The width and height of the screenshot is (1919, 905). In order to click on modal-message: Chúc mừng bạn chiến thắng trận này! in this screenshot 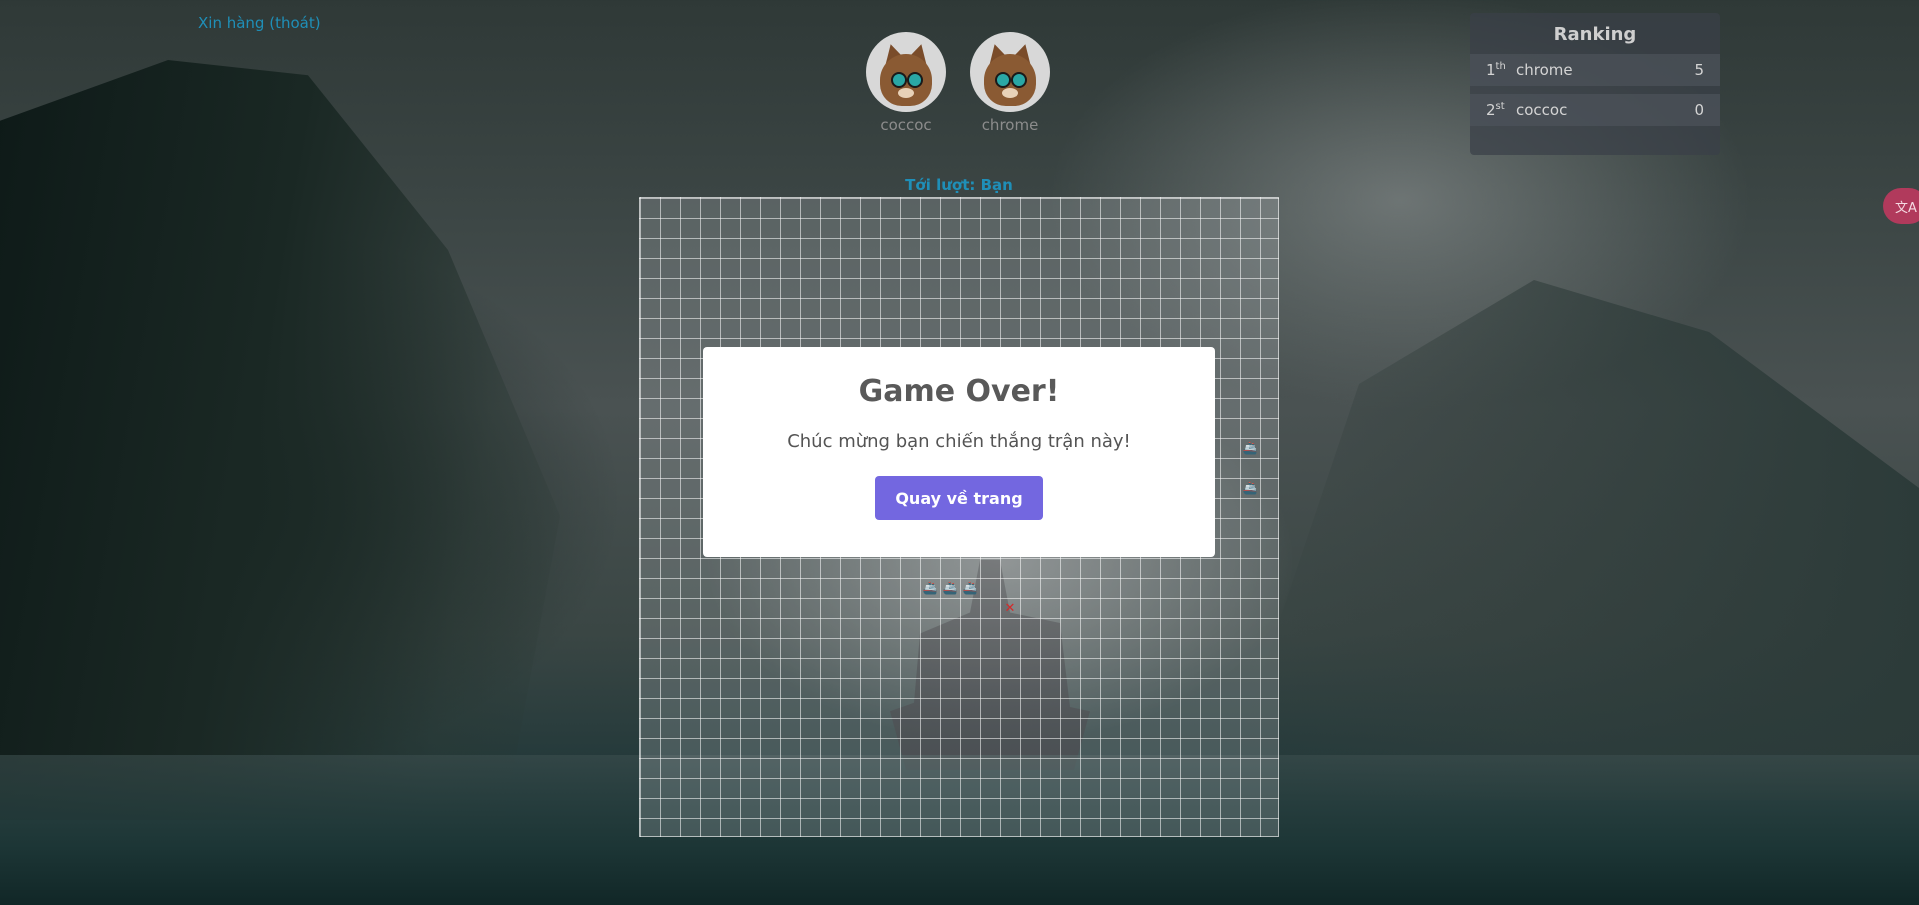, I will do `click(959, 441)`.